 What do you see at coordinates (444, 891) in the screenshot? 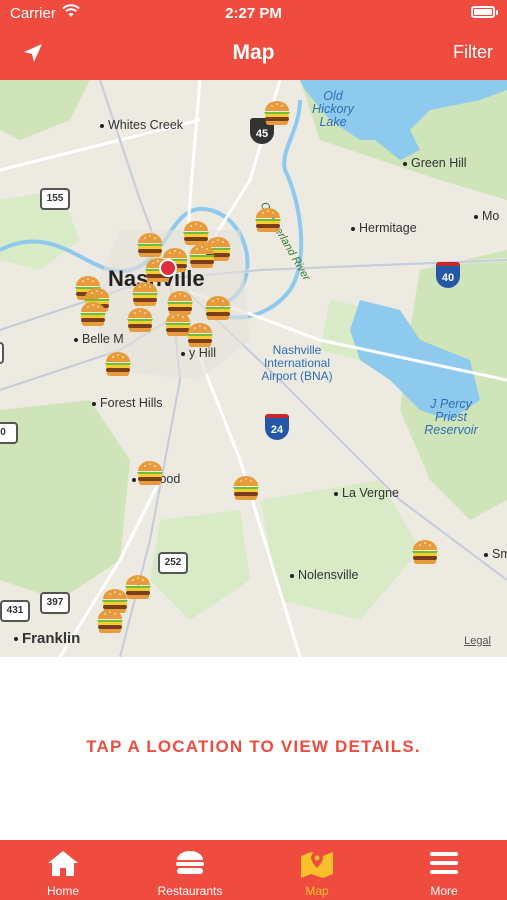
I see `tab-more-label: More` at bounding box center [444, 891].